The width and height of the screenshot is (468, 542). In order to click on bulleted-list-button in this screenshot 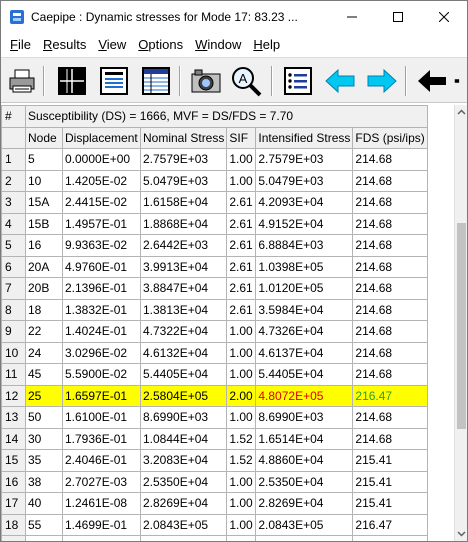, I will do `click(298, 81)`.